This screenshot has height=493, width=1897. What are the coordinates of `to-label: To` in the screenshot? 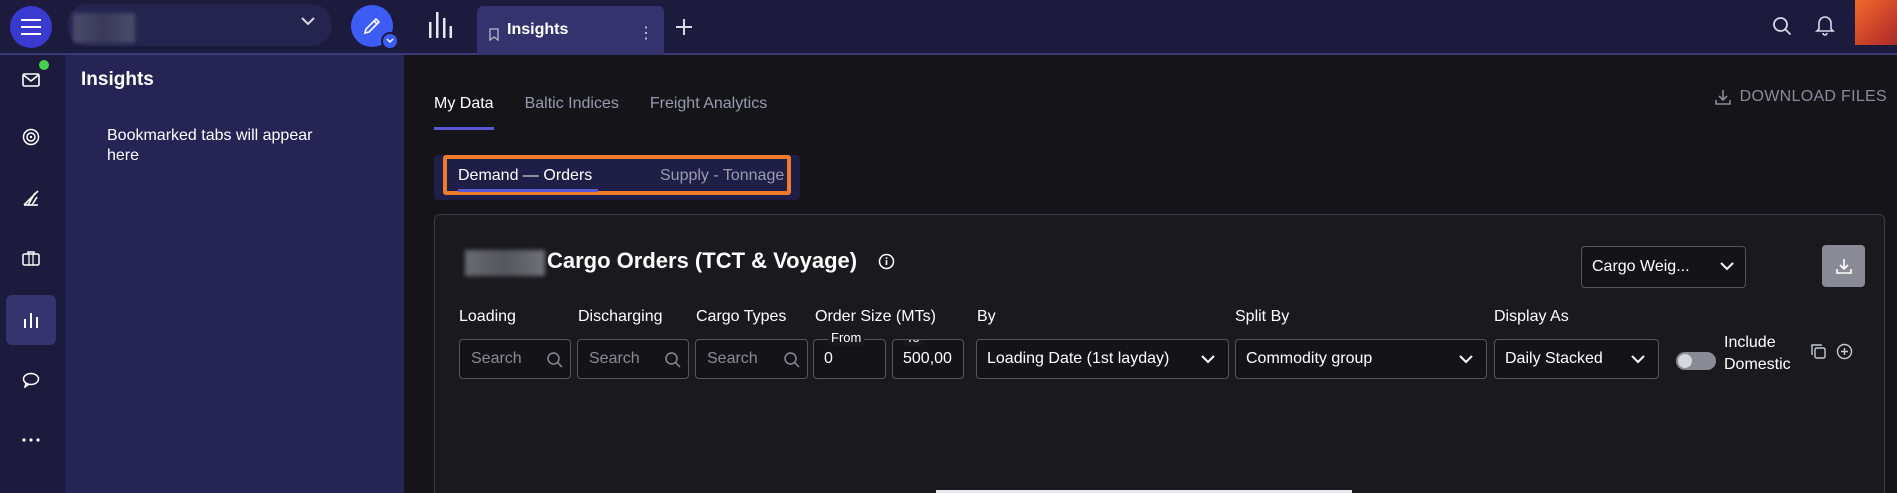 It's located at (913, 342).